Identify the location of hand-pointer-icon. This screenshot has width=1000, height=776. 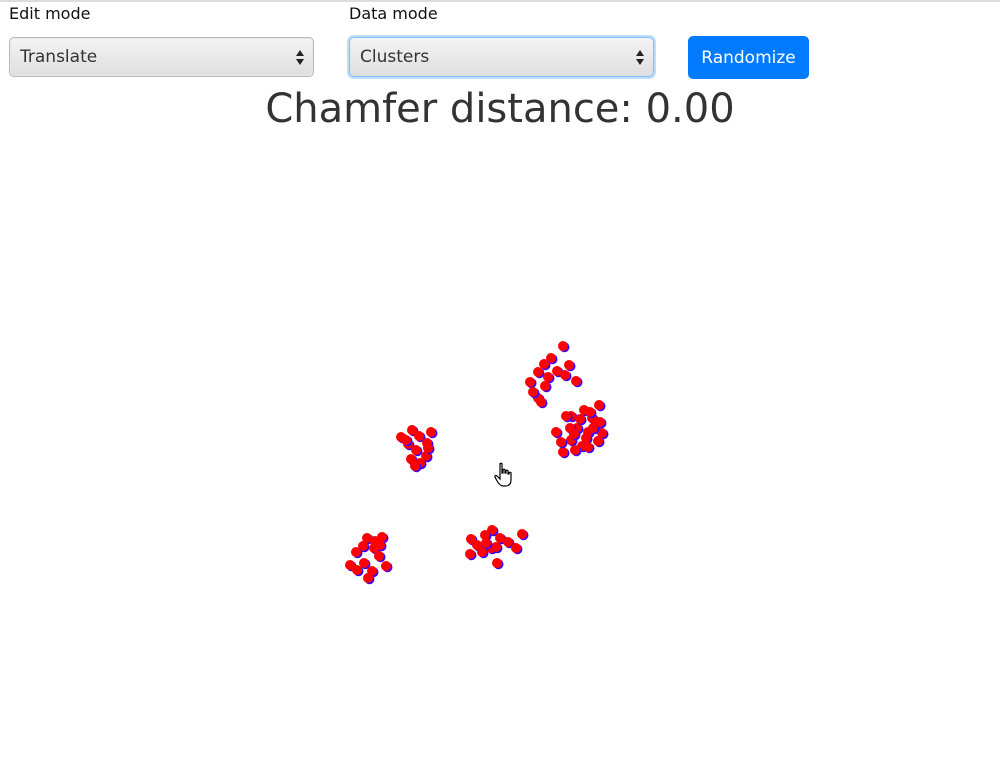
(503, 474).